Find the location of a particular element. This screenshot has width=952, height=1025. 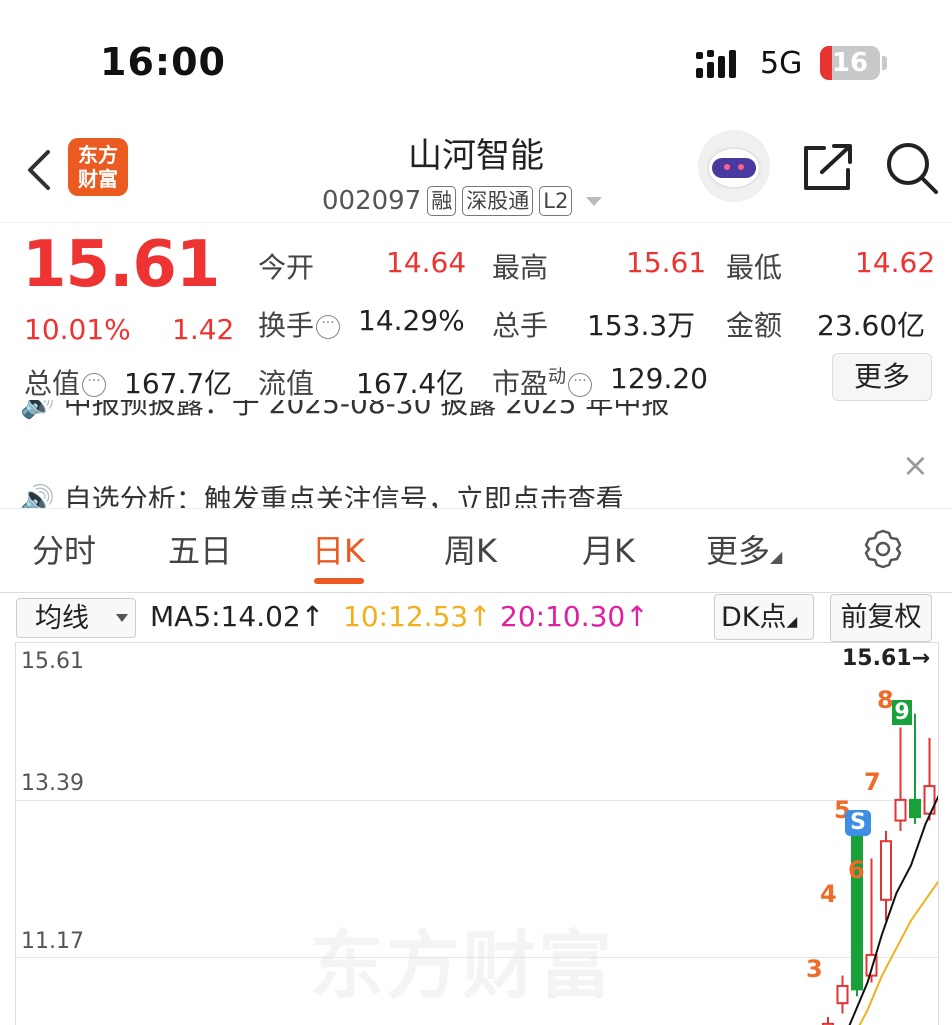

turnover-value: 14.29% is located at coordinates (411, 320).